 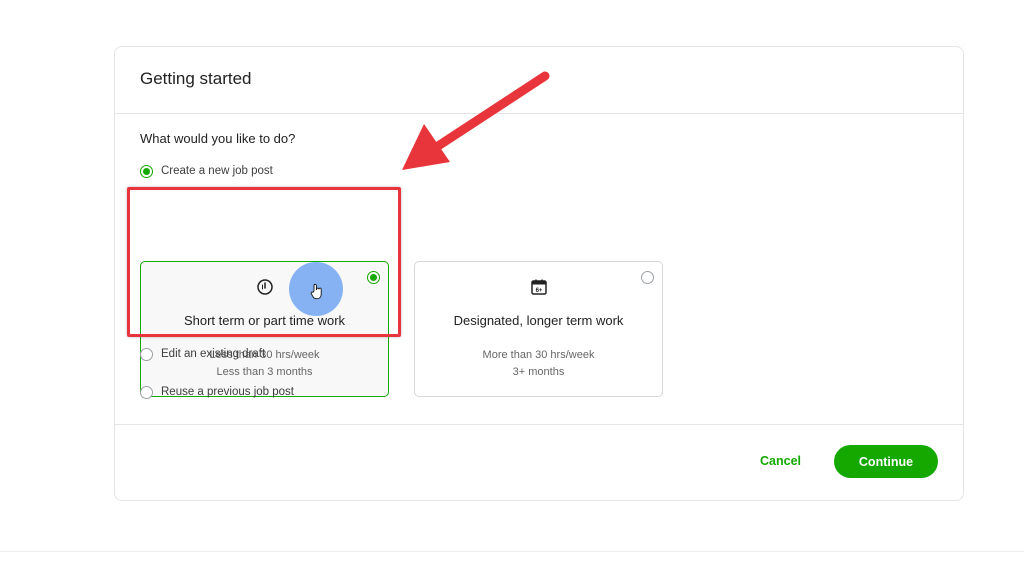 What do you see at coordinates (539, 462) in the screenshot?
I see `modal-footer: Cancel Continue` at bounding box center [539, 462].